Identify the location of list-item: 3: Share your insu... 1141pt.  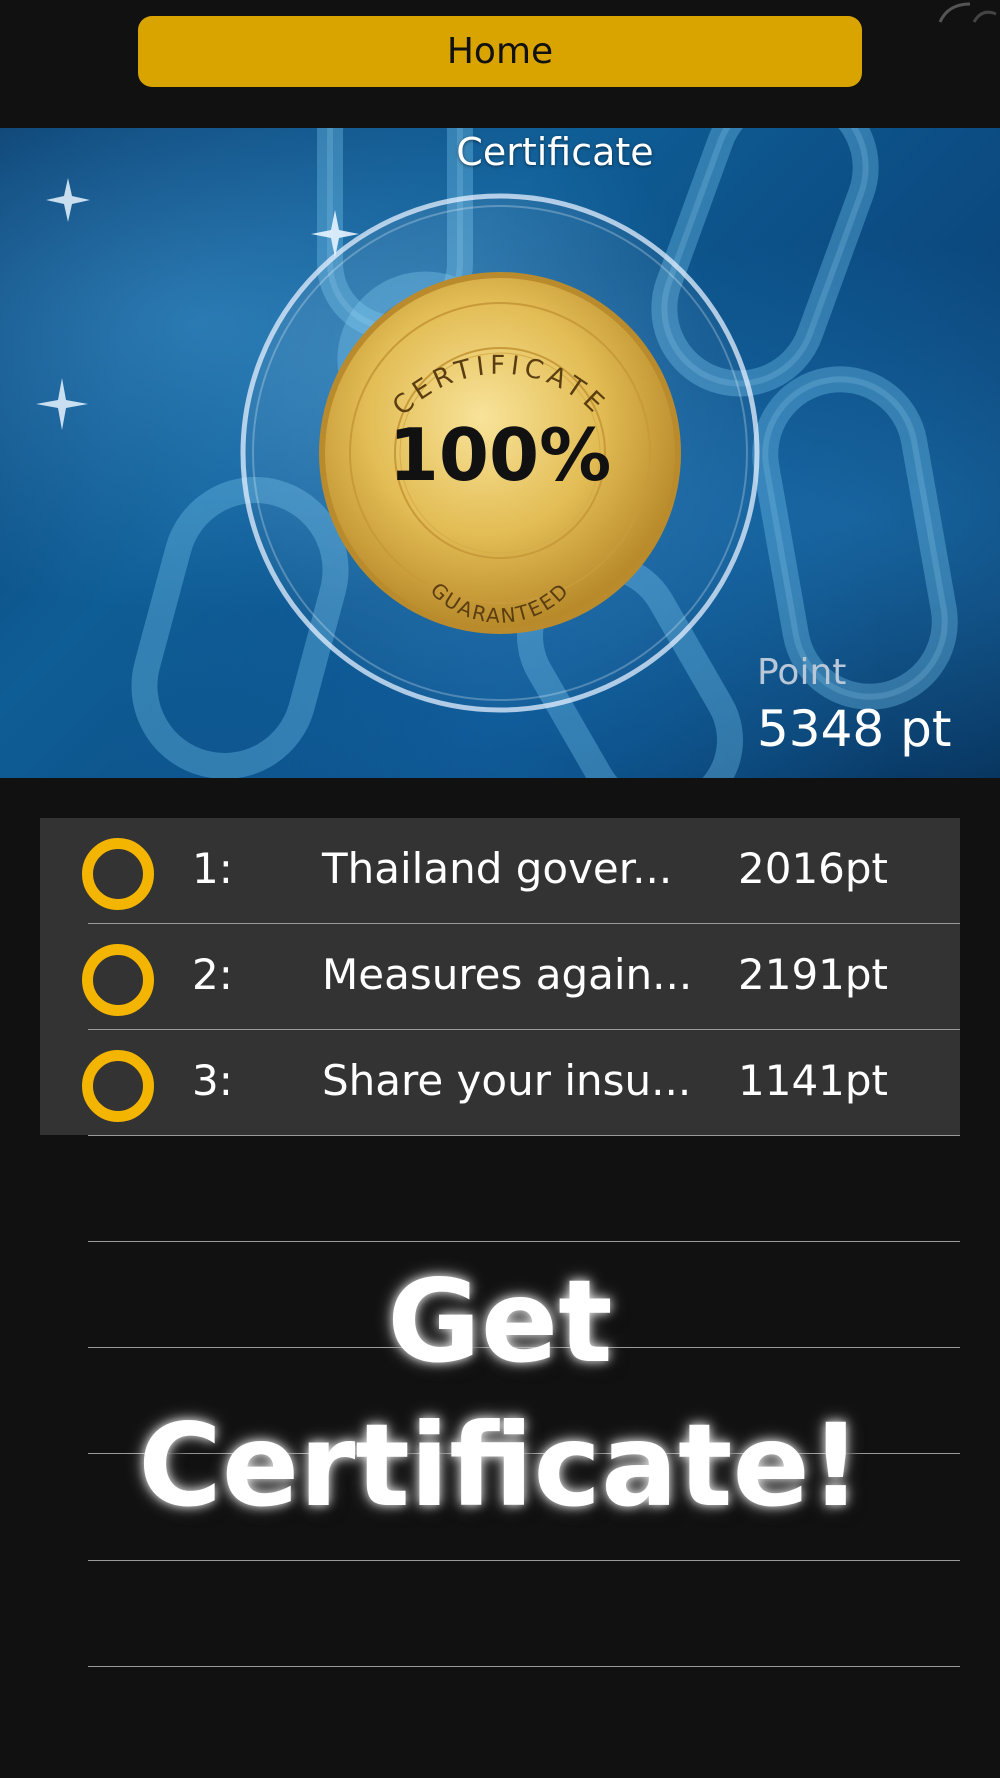
(500, 1083).